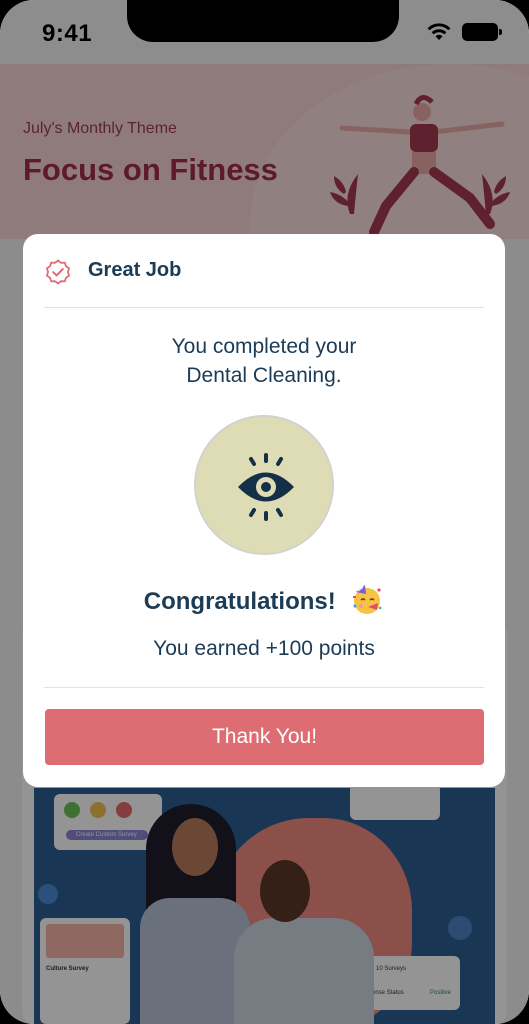 This screenshot has width=529, height=1024. What do you see at coordinates (135, 270) in the screenshot?
I see `modal-title: Great Job` at bounding box center [135, 270].